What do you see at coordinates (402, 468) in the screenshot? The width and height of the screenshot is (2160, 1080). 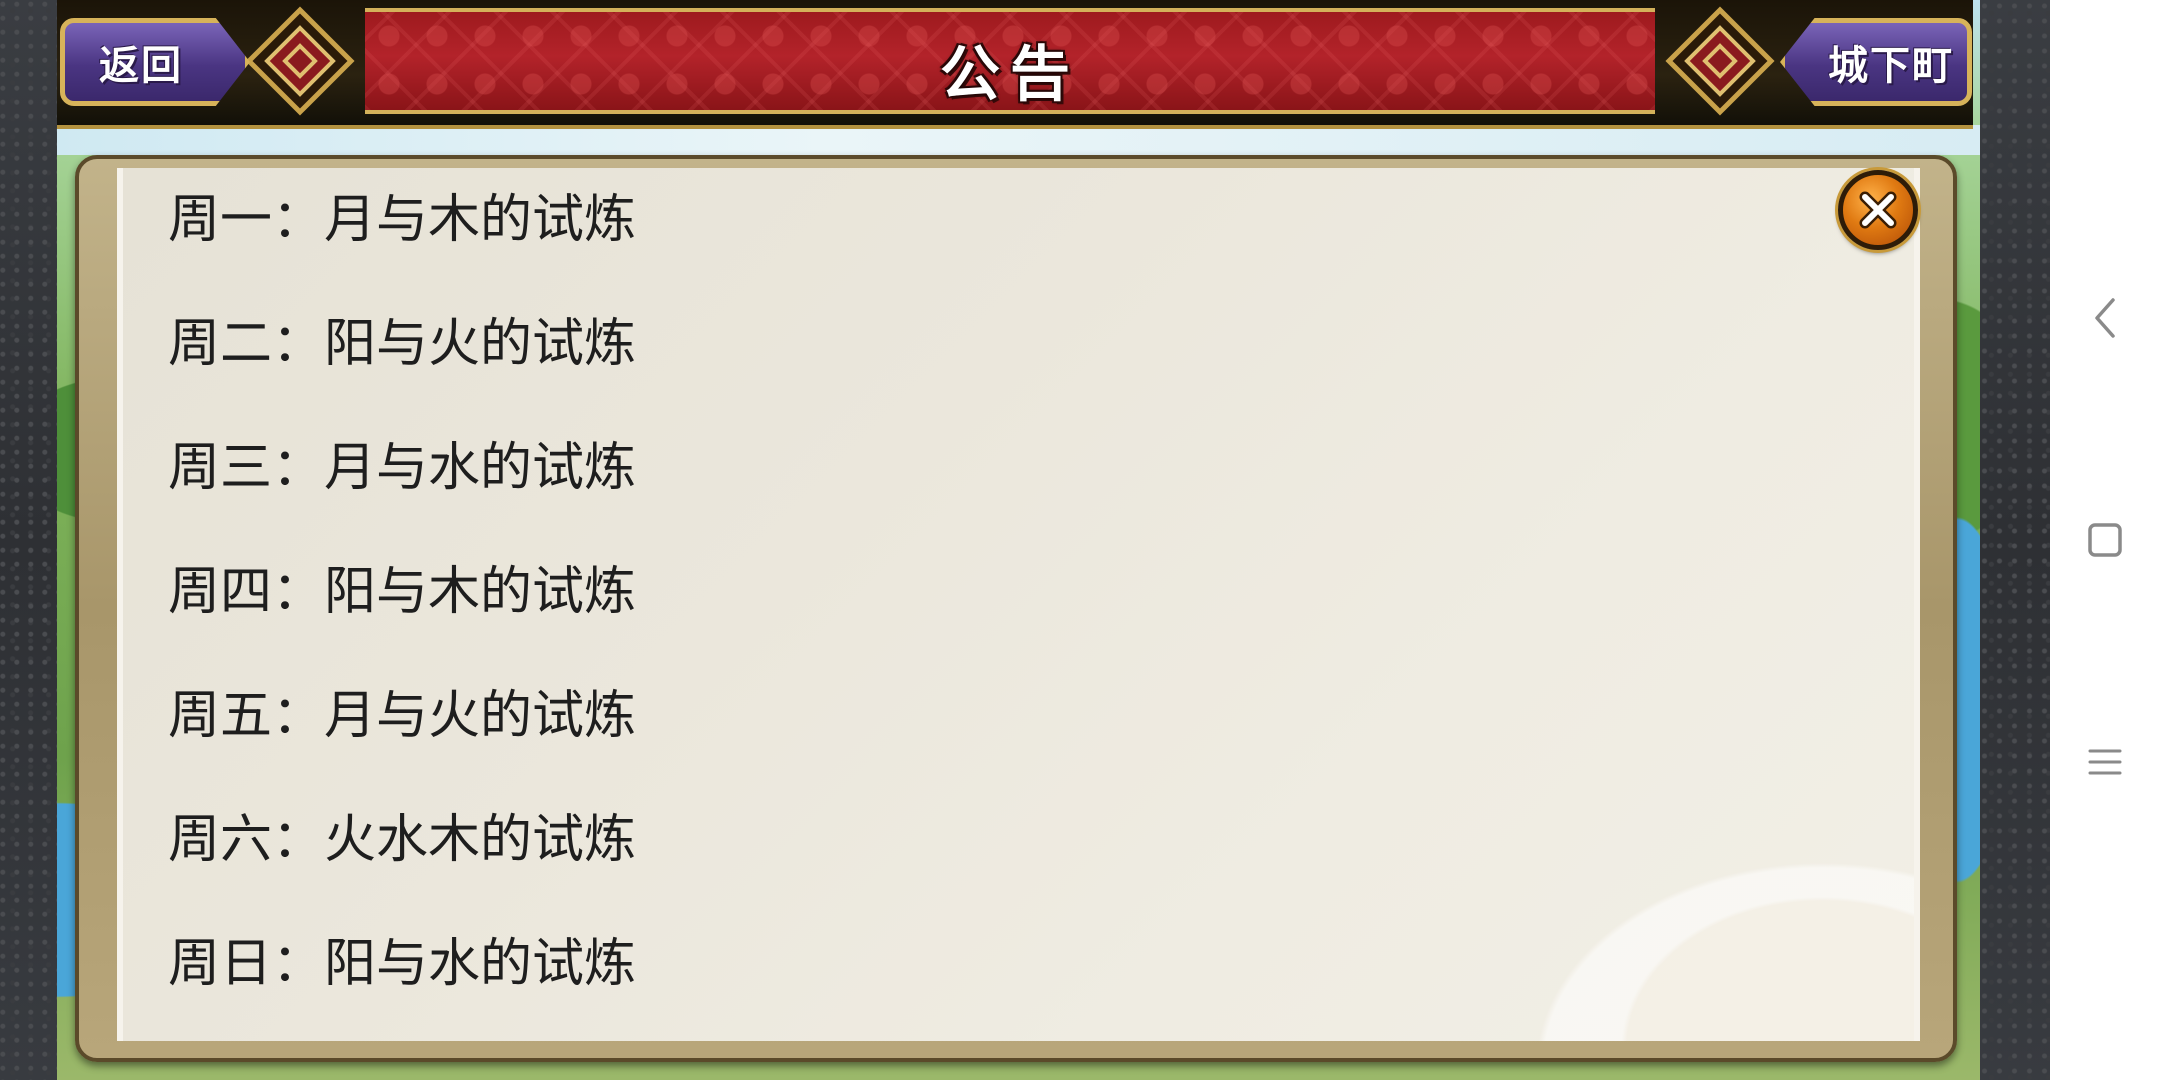 I see `list-item: 周三：月与水的试炼` at bounding box center [402, 468].